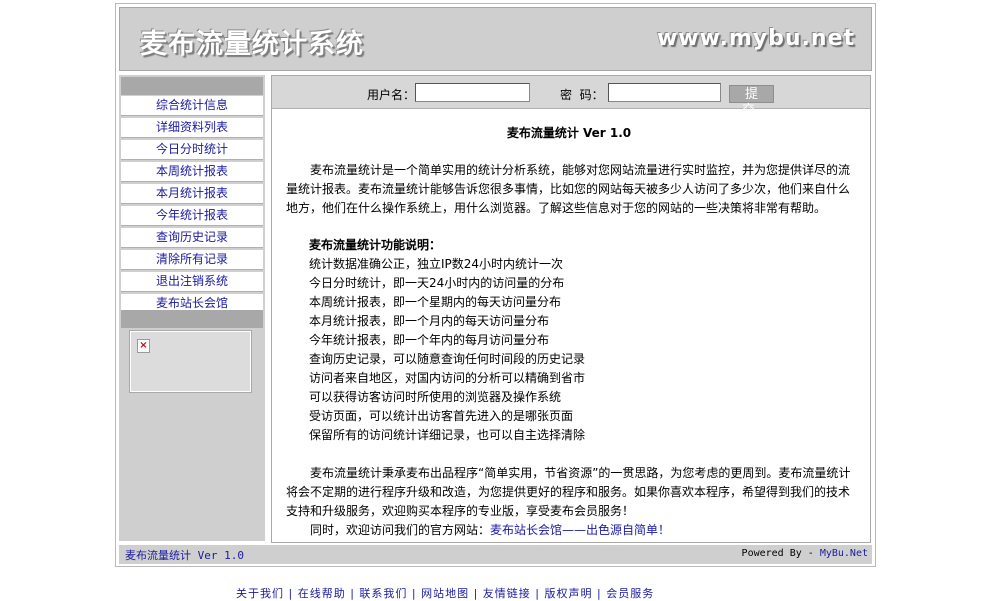  What do you see at coordinates (192, 260) in the screenshot?
I see `sidebar-item-clear: 清除所有记录` at bounding box center [192, 260].